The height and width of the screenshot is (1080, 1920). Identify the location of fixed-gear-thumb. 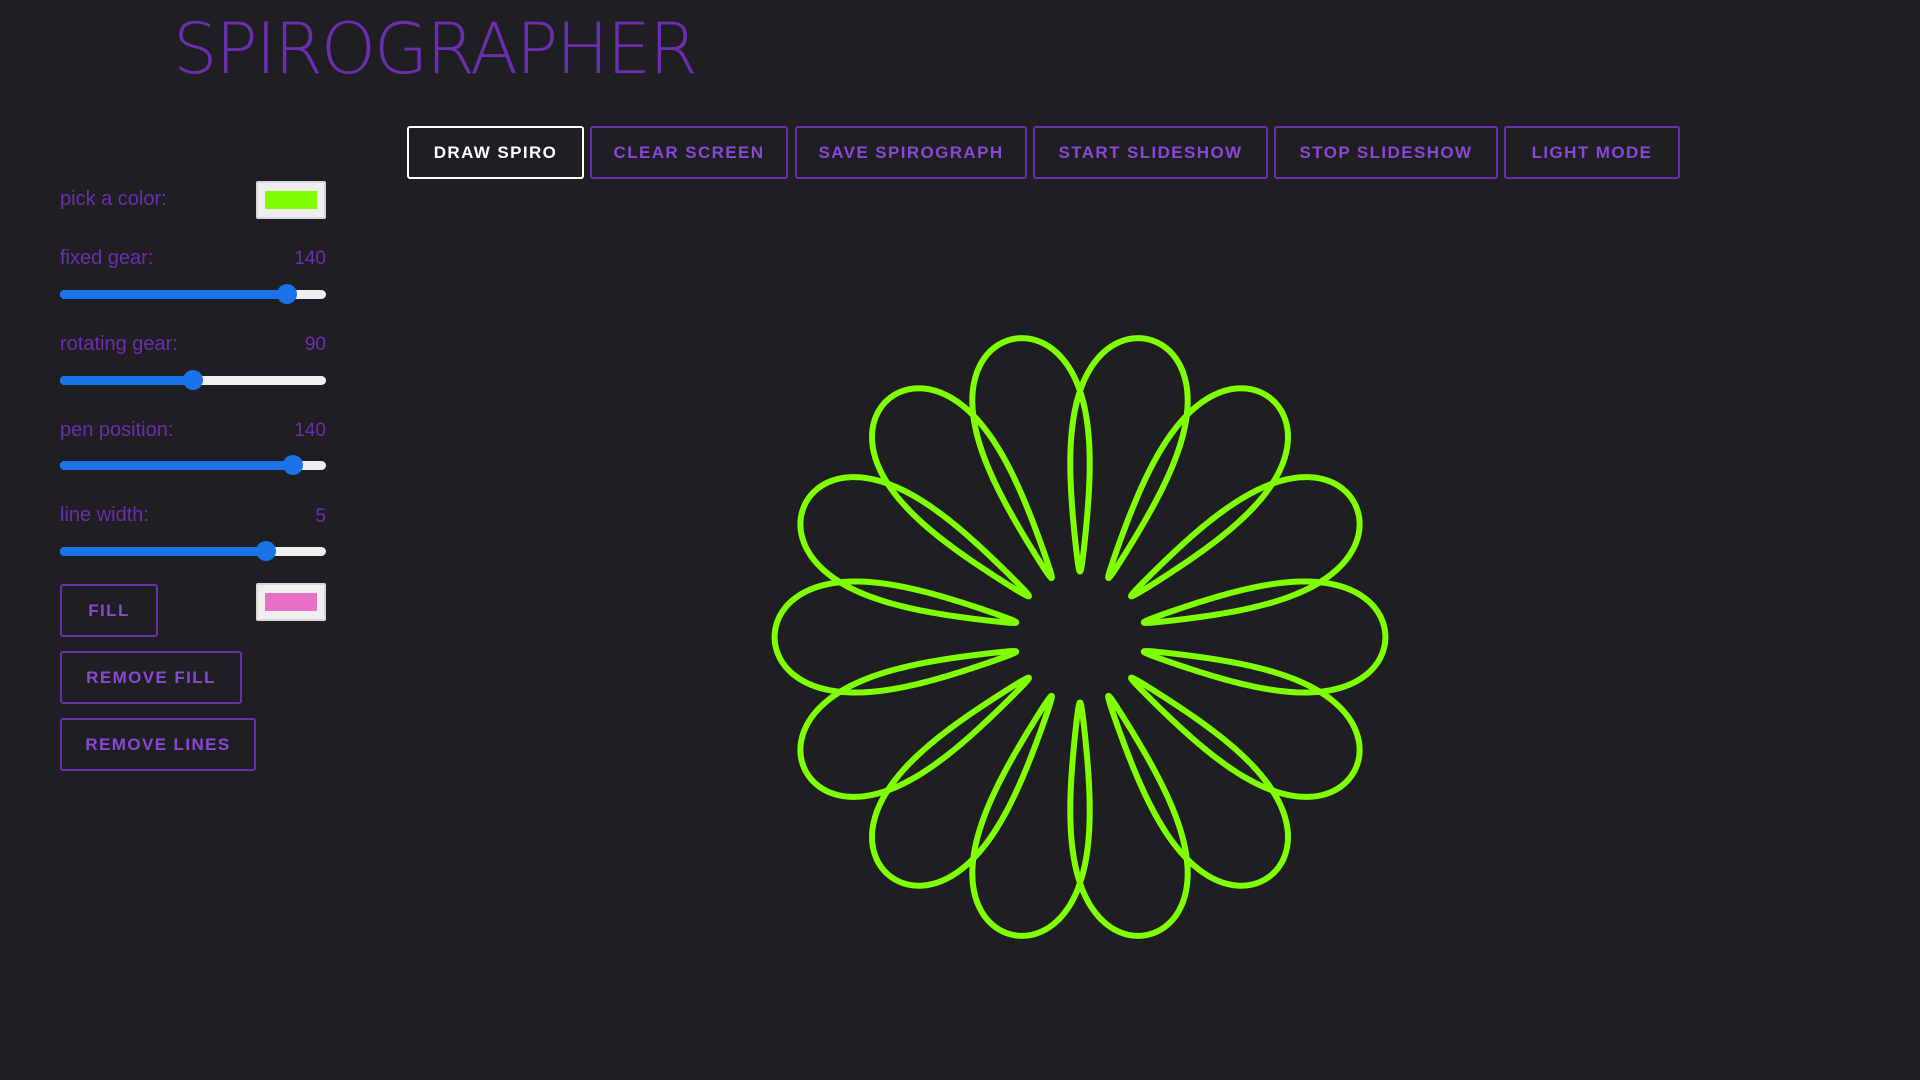
(287, 294).